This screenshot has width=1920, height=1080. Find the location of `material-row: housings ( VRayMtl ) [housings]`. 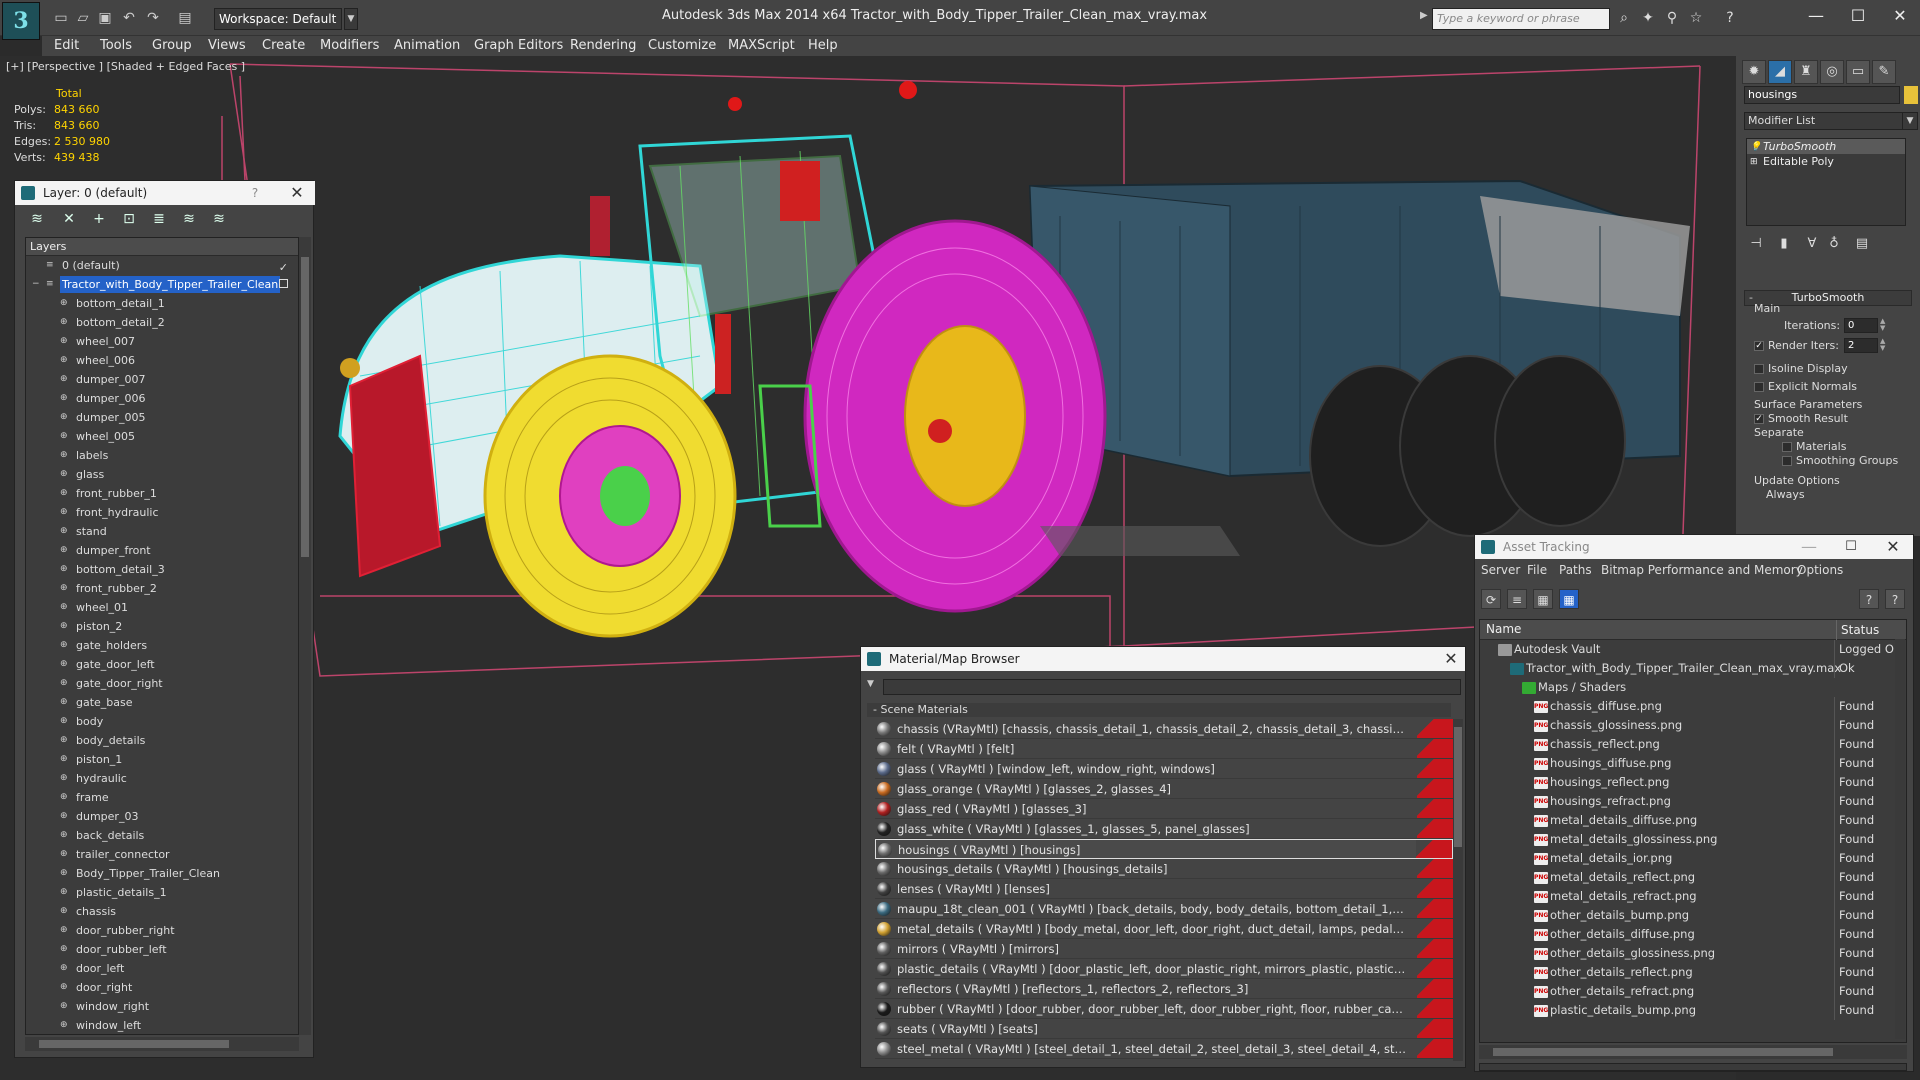

material-row: housings ( VRayMtl ) [housings] is located at coordinates (1164, 849).